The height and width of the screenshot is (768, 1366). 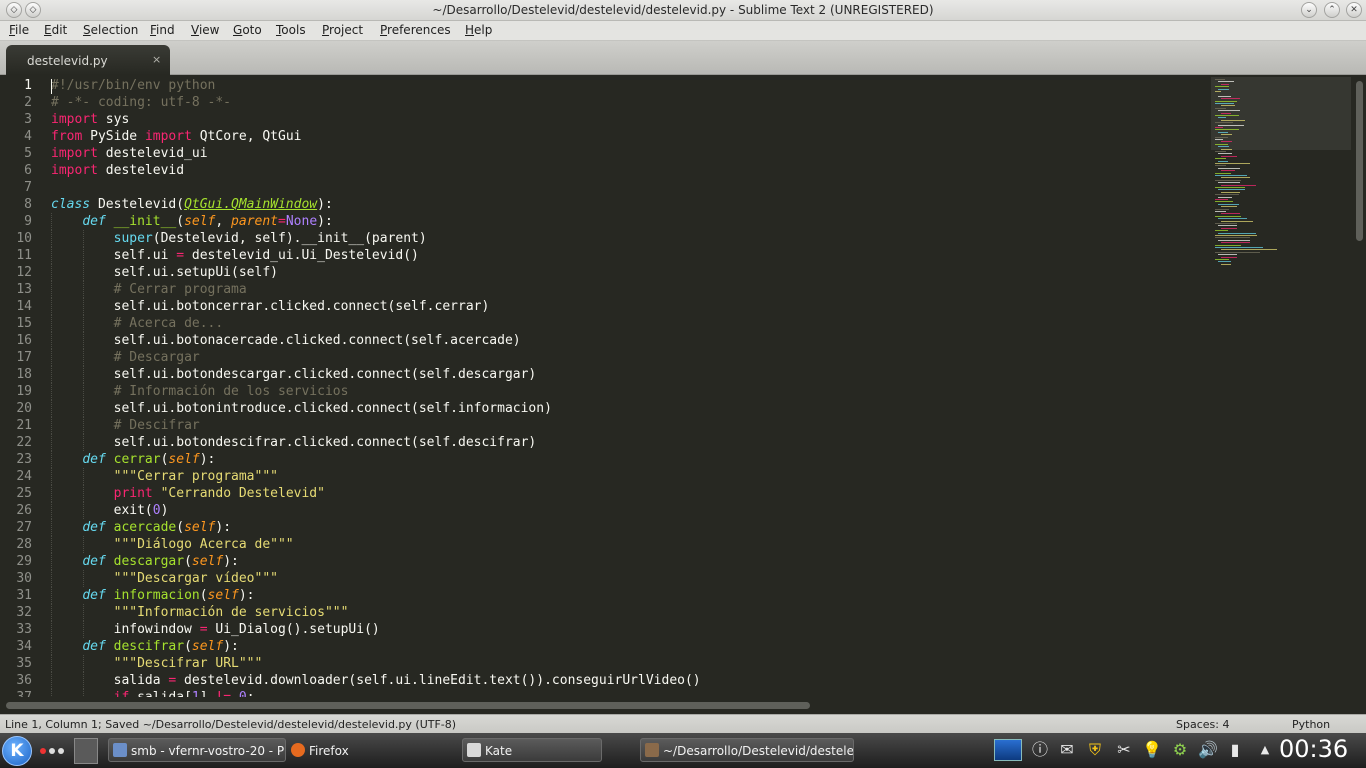 What do you see at coordinates (626, 425) in the screenshot?
I see `code-line: # Descifrar` at bounding box center [626, 425].